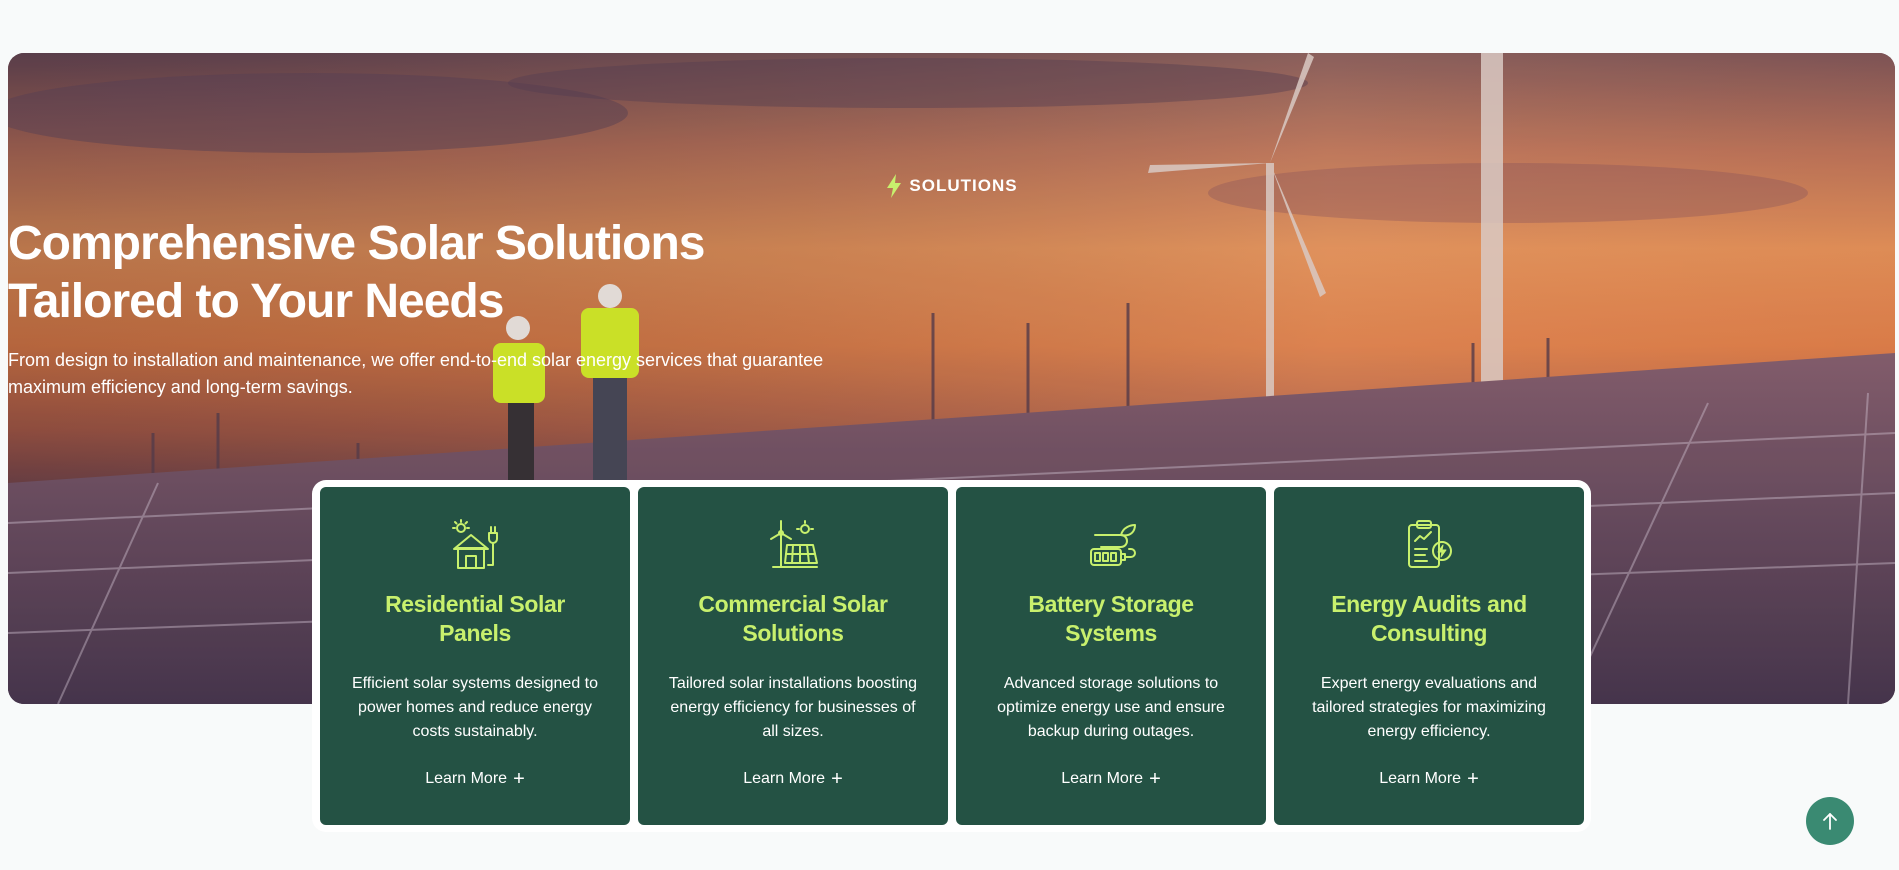  I want to click on card-title-line-2: Systems, so click(1111, 633).